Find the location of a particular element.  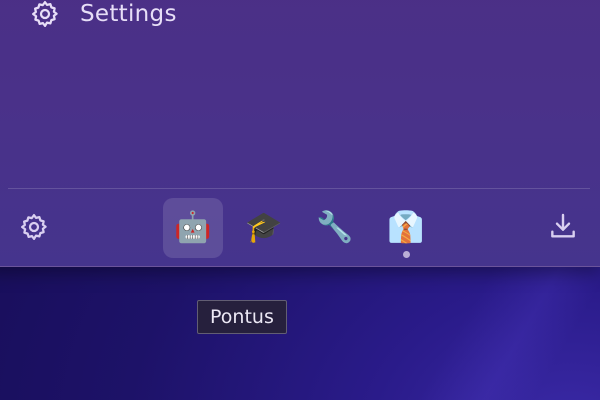

download-icon is located at coordinates (563, 229).